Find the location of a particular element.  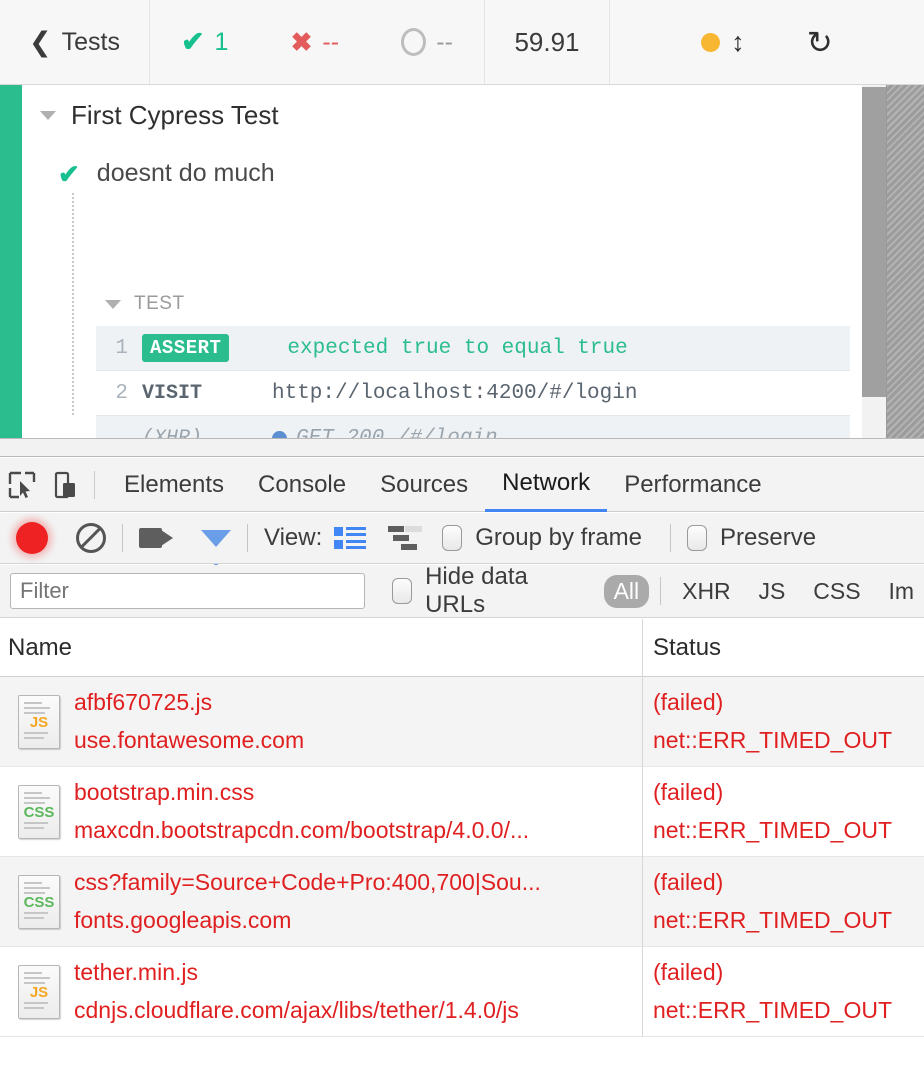

group-by-frame-toggle: Group by frame is located at coordinates (548, 538).